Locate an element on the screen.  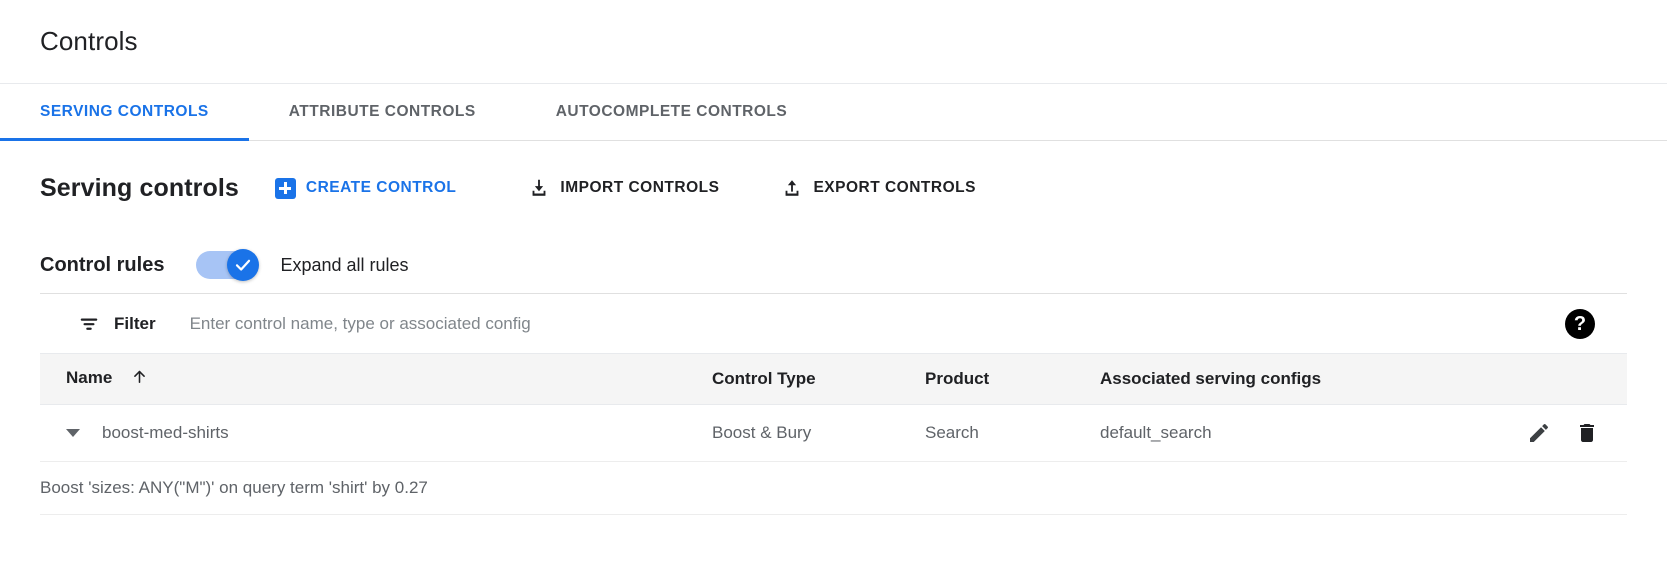
column-header-product-label: Product is located at coordinates (957, 378).